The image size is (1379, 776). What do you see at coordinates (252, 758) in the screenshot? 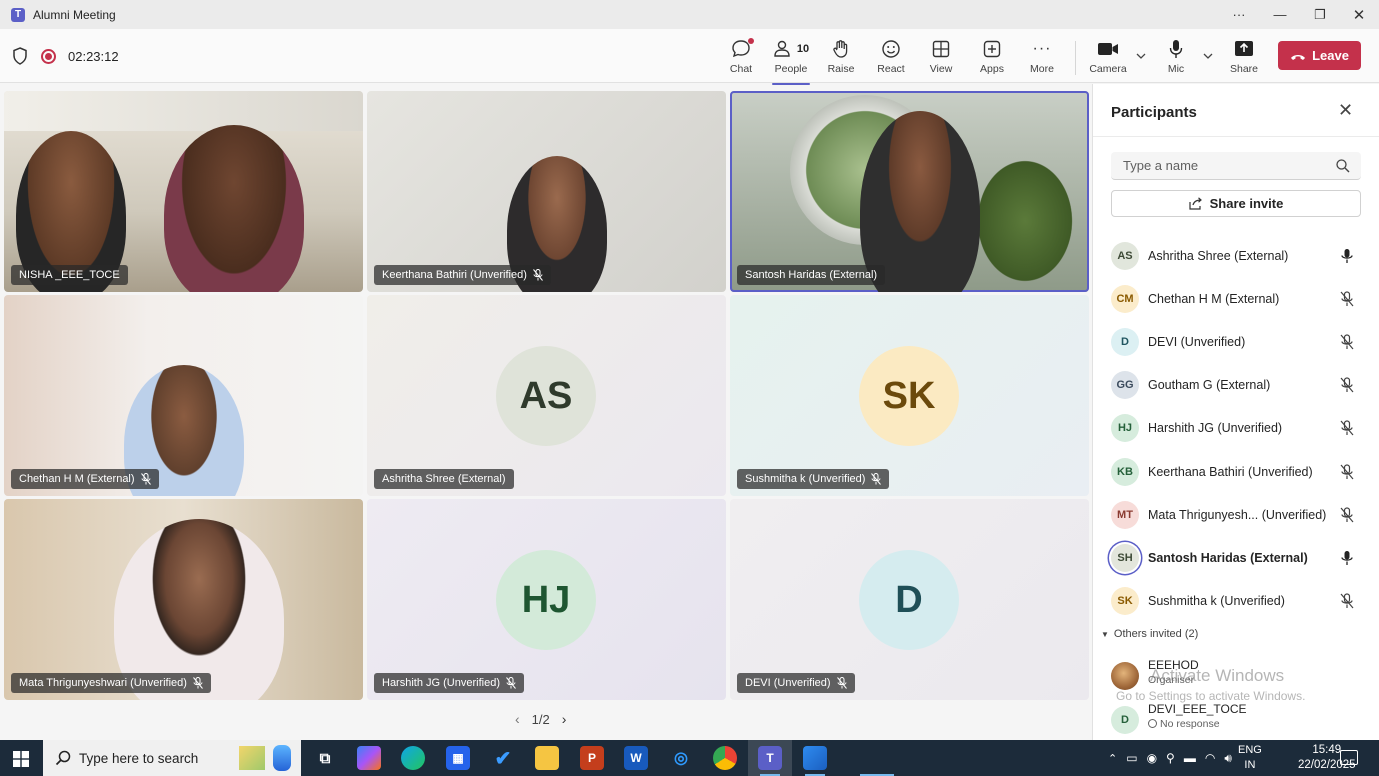
I see `search-highlight-icon` at bounding box center [252, 758].